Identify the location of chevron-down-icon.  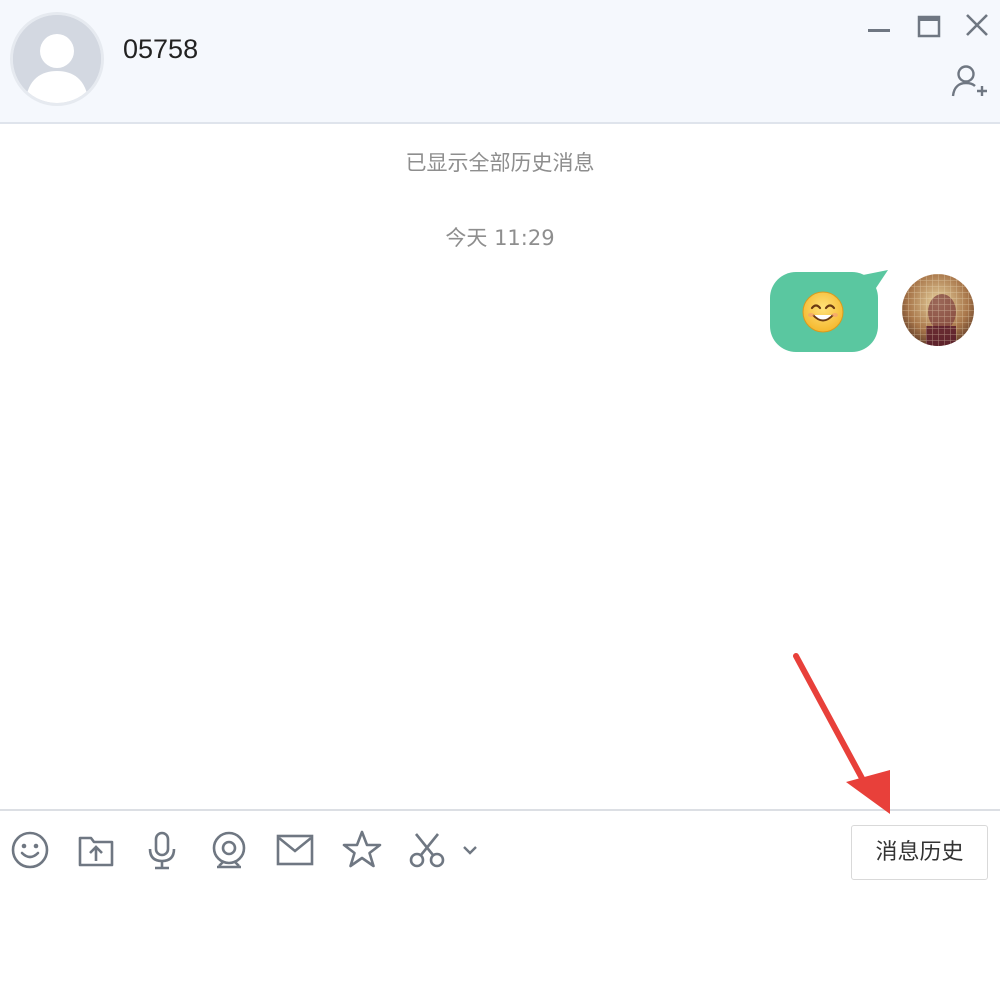
(470, 850).